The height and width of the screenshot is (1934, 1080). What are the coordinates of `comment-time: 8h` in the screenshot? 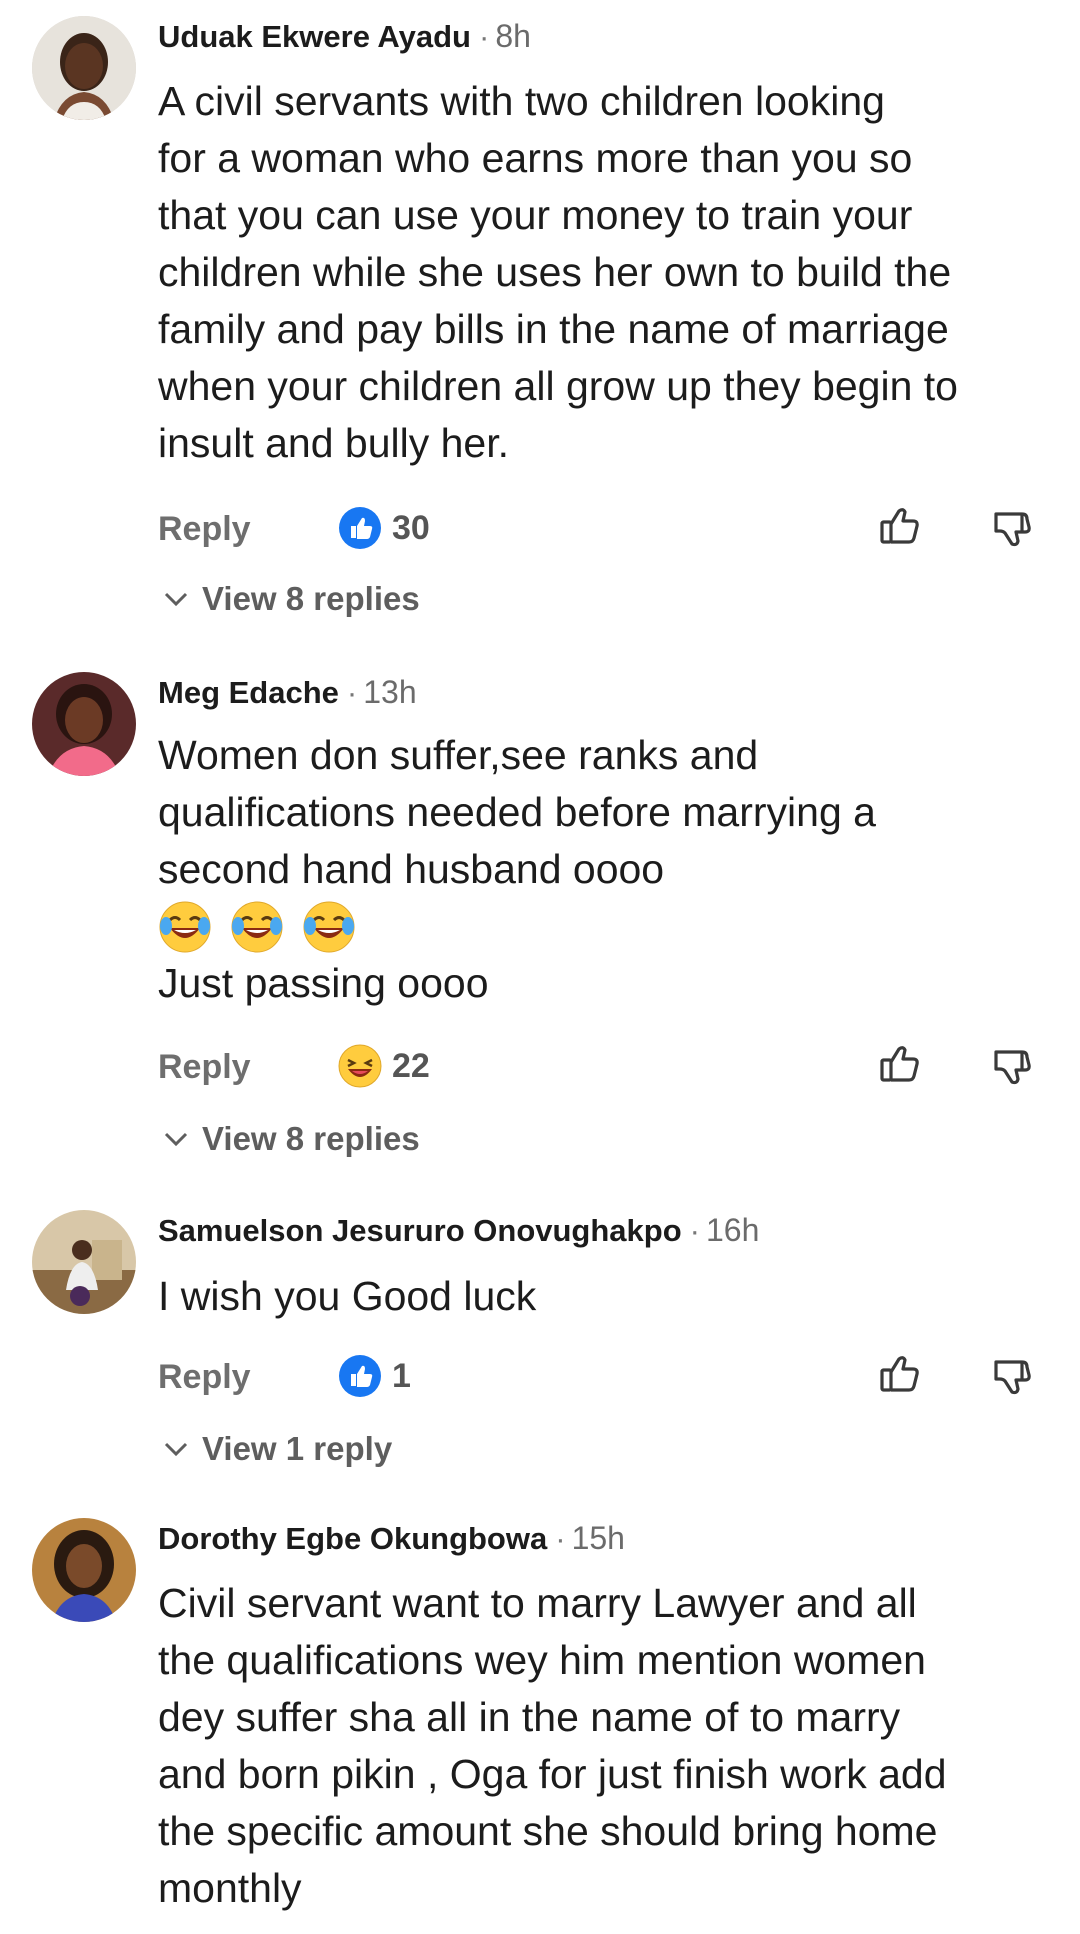 It's located at (513, 36).